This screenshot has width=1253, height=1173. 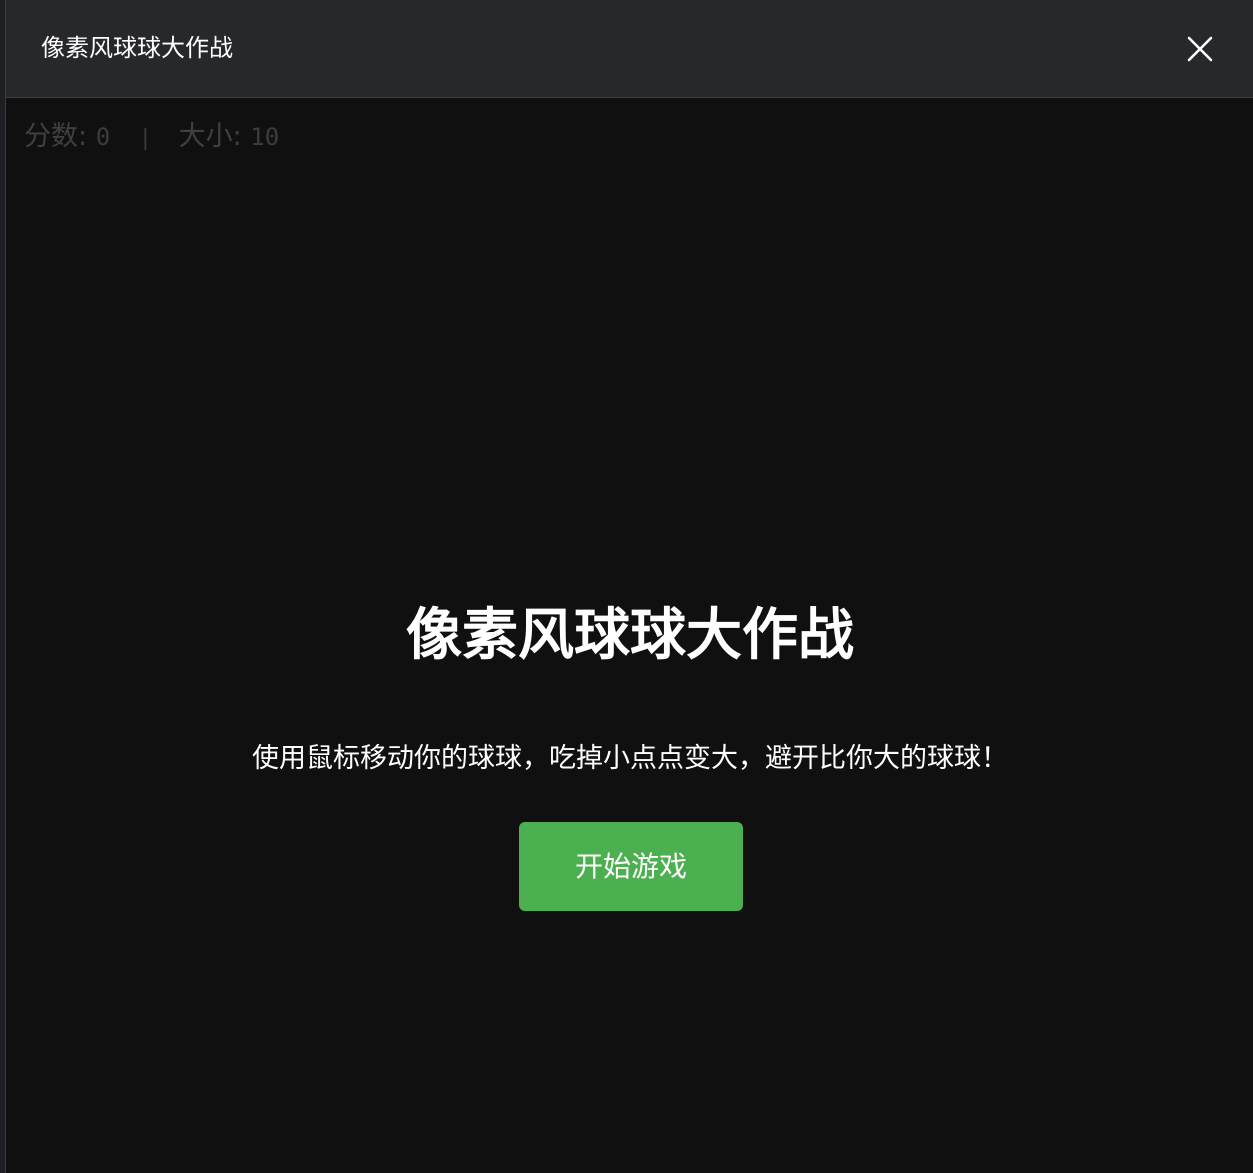 What do you see at coordinates (103, 137) in the screenshot?
I see `score-value: 0` at bounding box center [103, 137].